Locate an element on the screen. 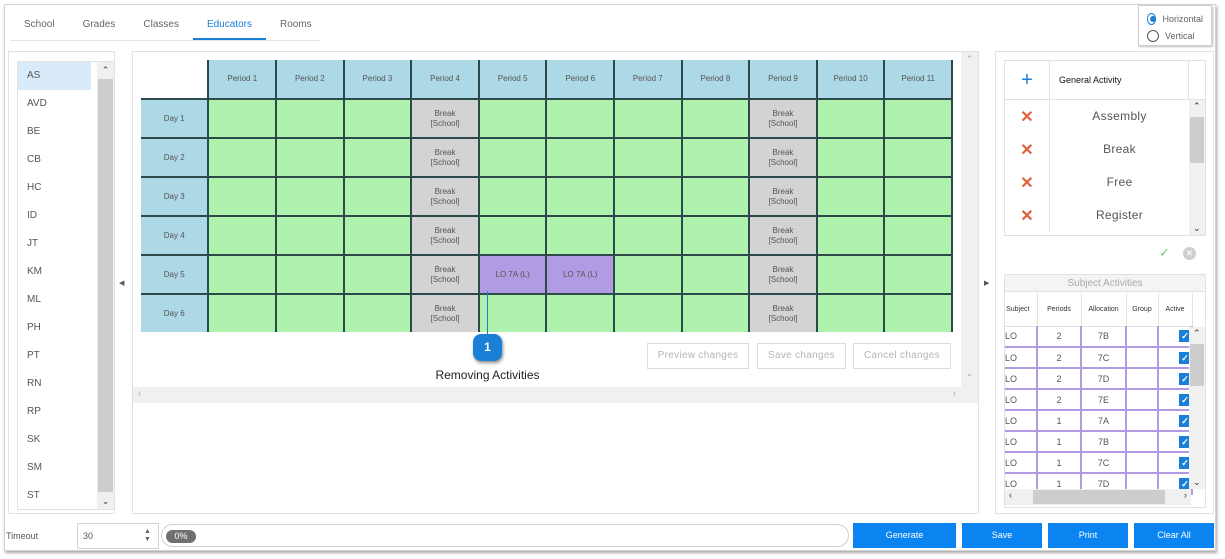 This screenshot has height=559, width=1225. add-activity-button: + is located at coordinates (1027, 80).